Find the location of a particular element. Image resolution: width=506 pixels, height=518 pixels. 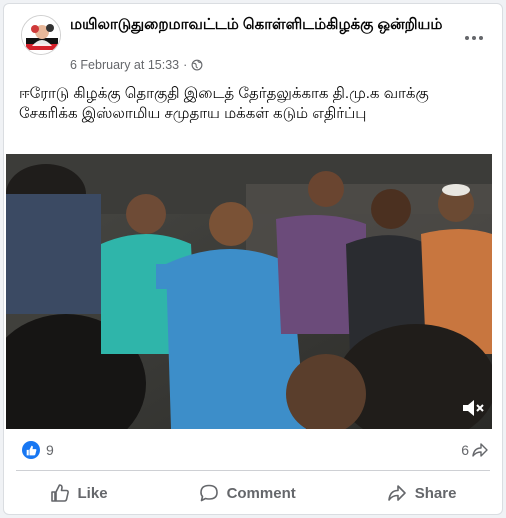

share-button: Share is located at coordinates (422, 493).